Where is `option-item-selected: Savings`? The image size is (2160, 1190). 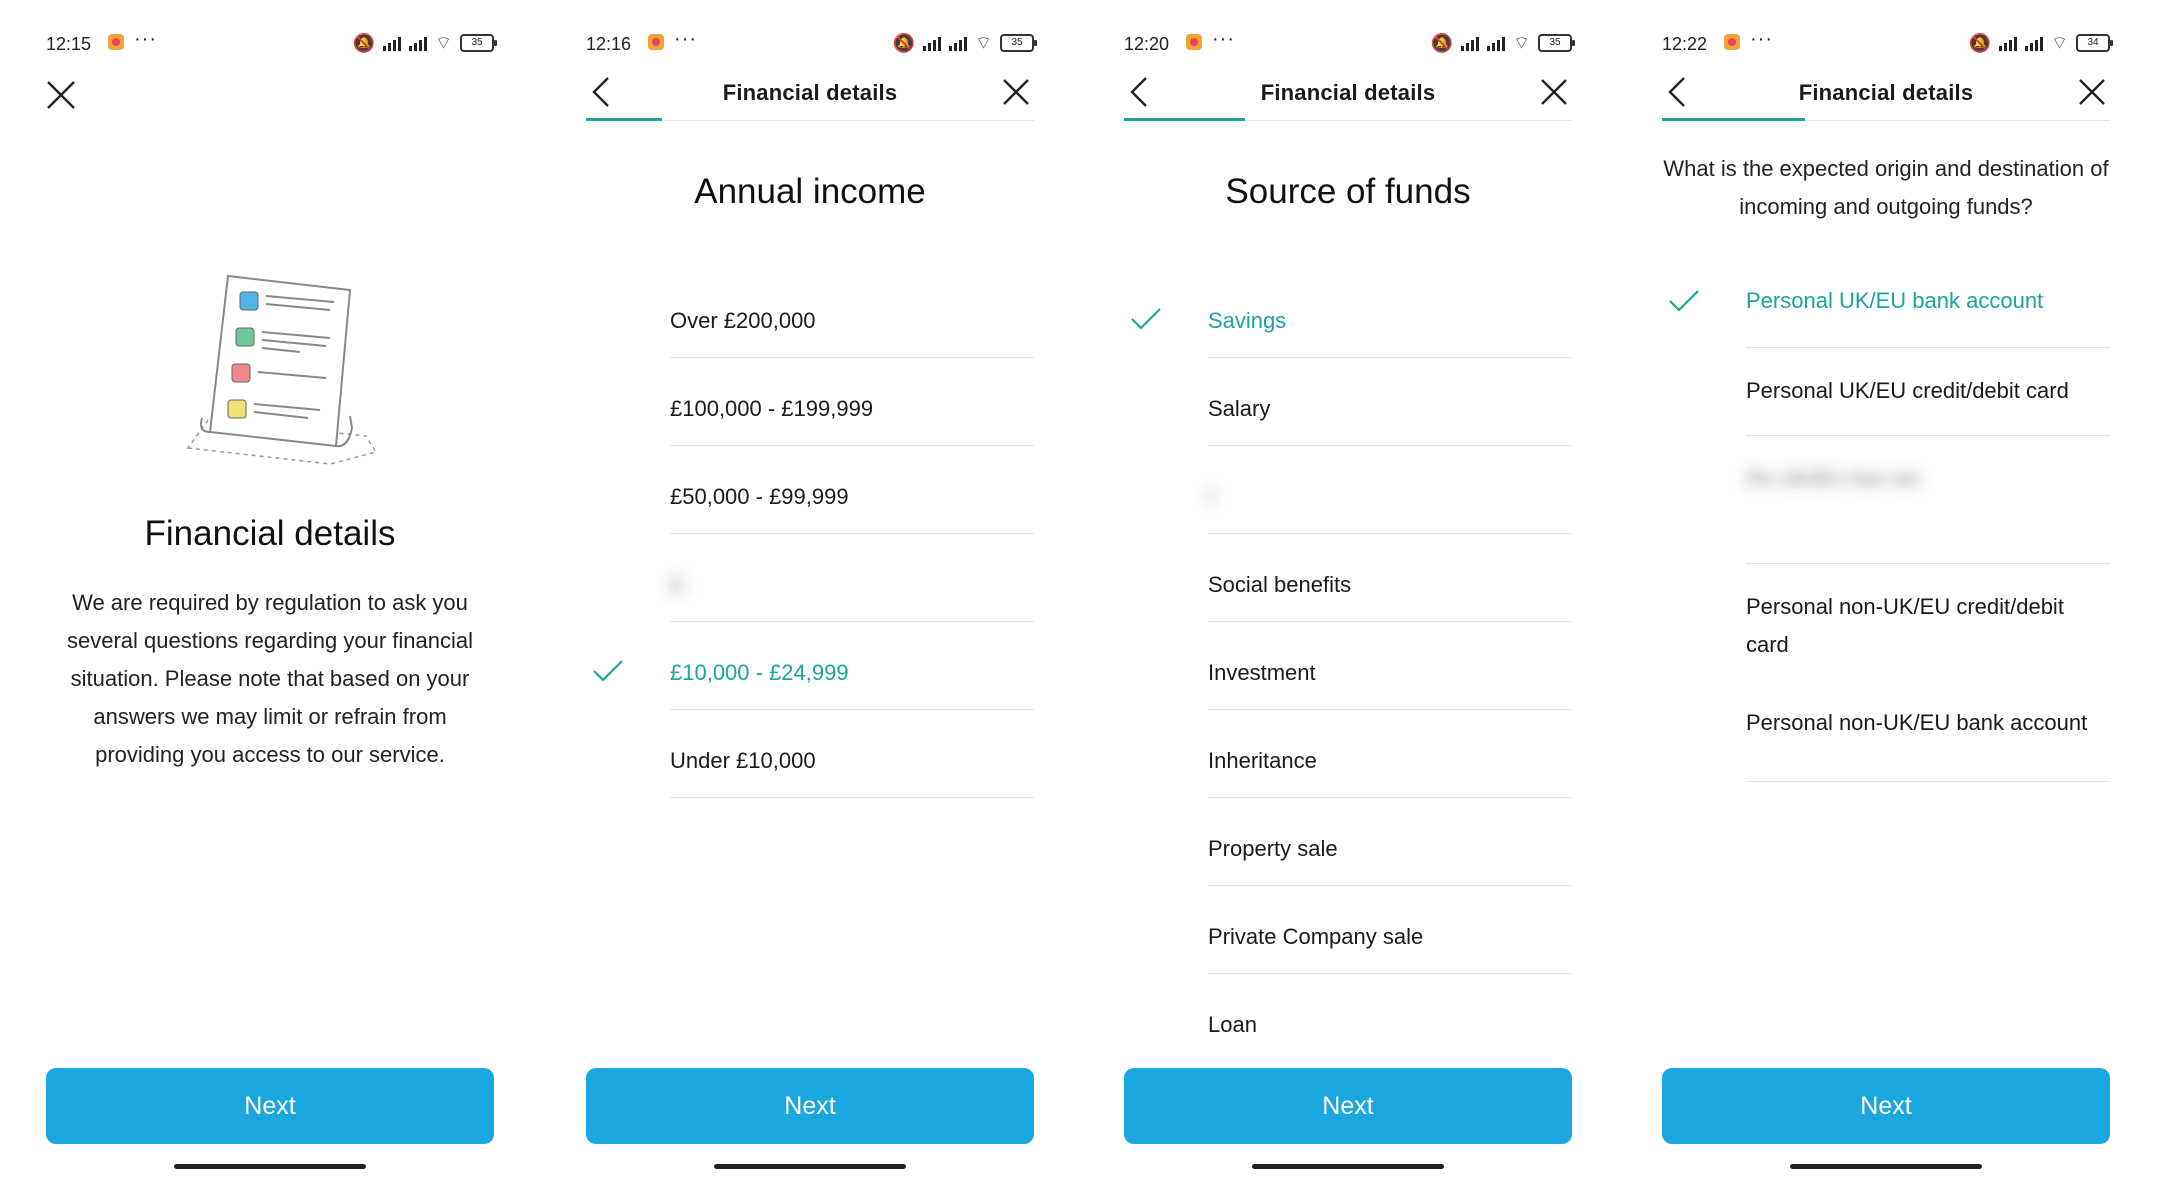
option-item-selected: Savings is located at coordinates (1348, 314).